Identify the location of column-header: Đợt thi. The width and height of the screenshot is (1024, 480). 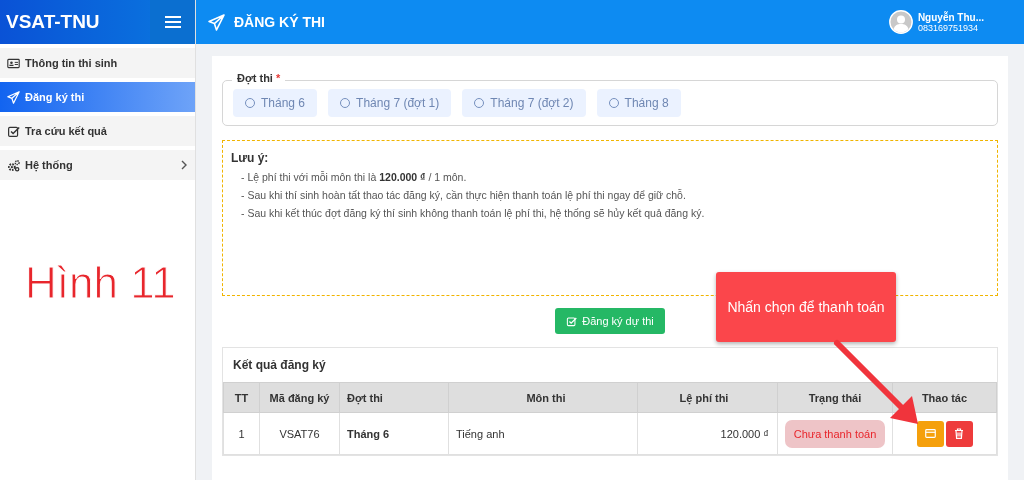
(394, 397).